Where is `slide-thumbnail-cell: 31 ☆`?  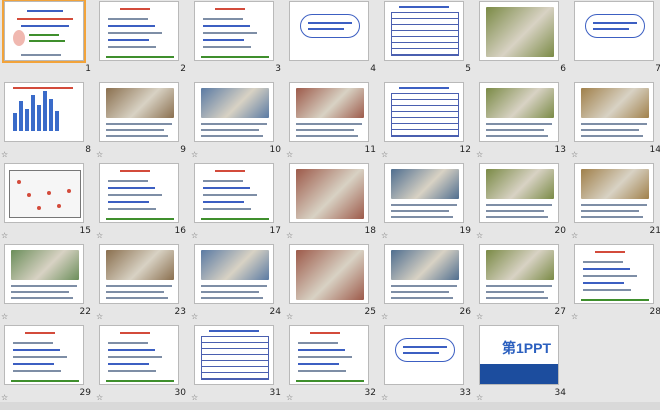
slide-thumbnail-cell: 31 ☆ is located at coordinates (237, 364).